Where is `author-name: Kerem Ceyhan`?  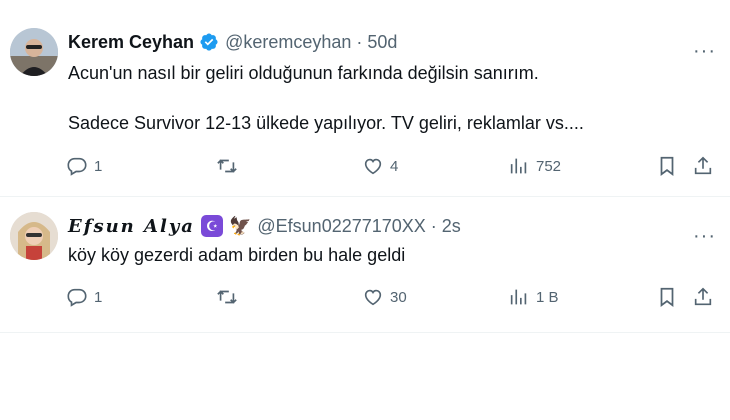 author-name: Kerem Ceyhan is located at coordinates (131, 42).